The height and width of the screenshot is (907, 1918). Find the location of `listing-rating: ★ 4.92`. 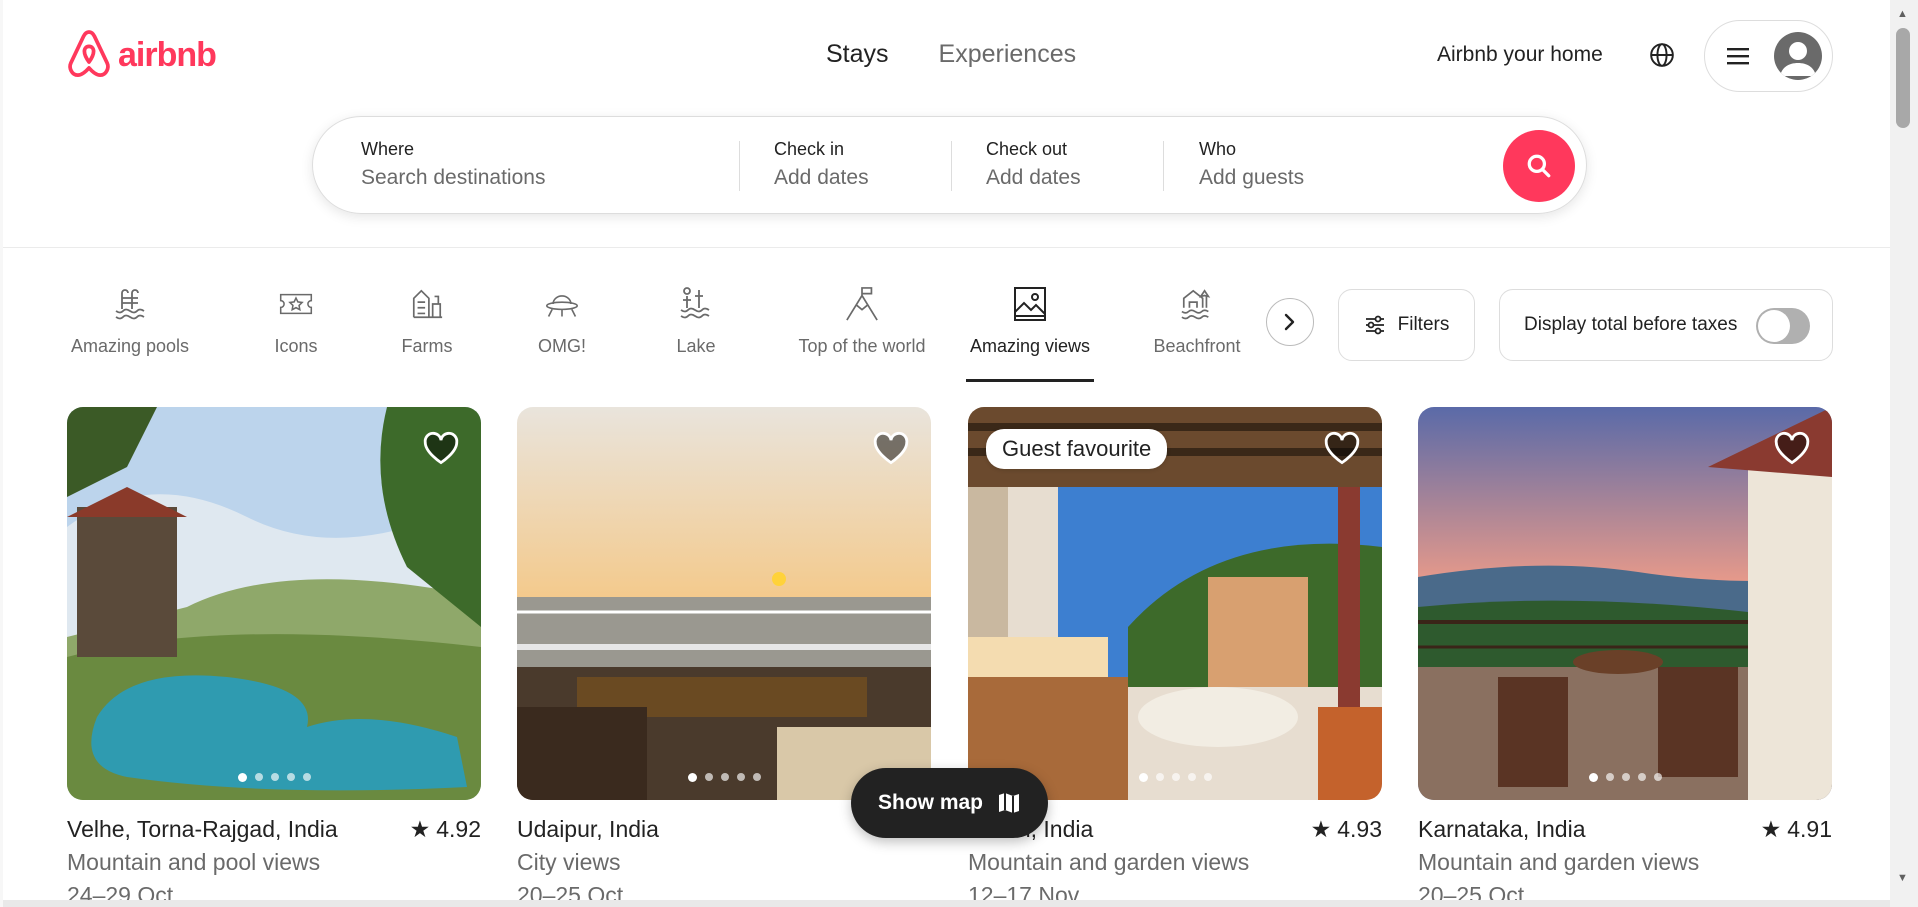

listing-rating: ★ 4.92 is located at coordinates (445, 829).